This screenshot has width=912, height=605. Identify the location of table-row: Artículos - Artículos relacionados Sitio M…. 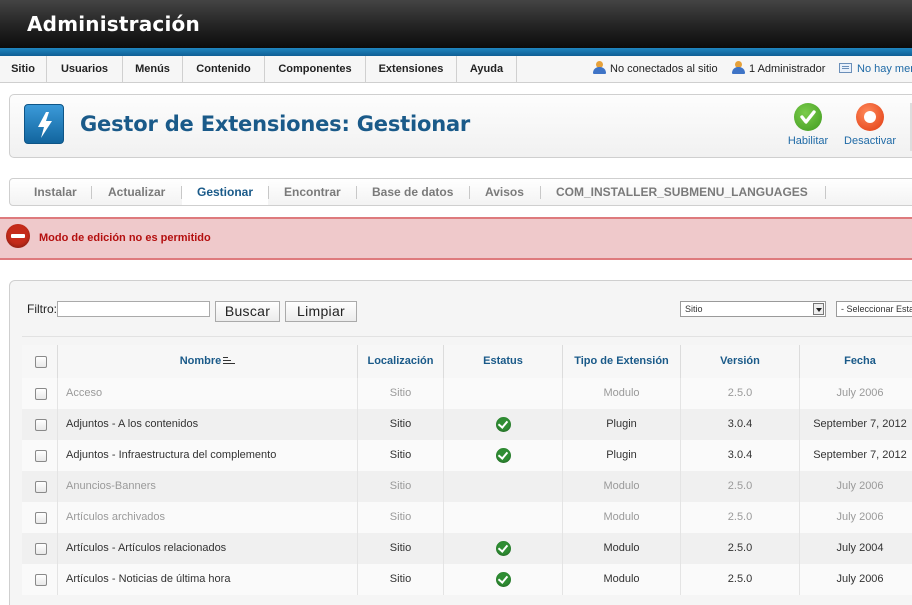
(467, 548).